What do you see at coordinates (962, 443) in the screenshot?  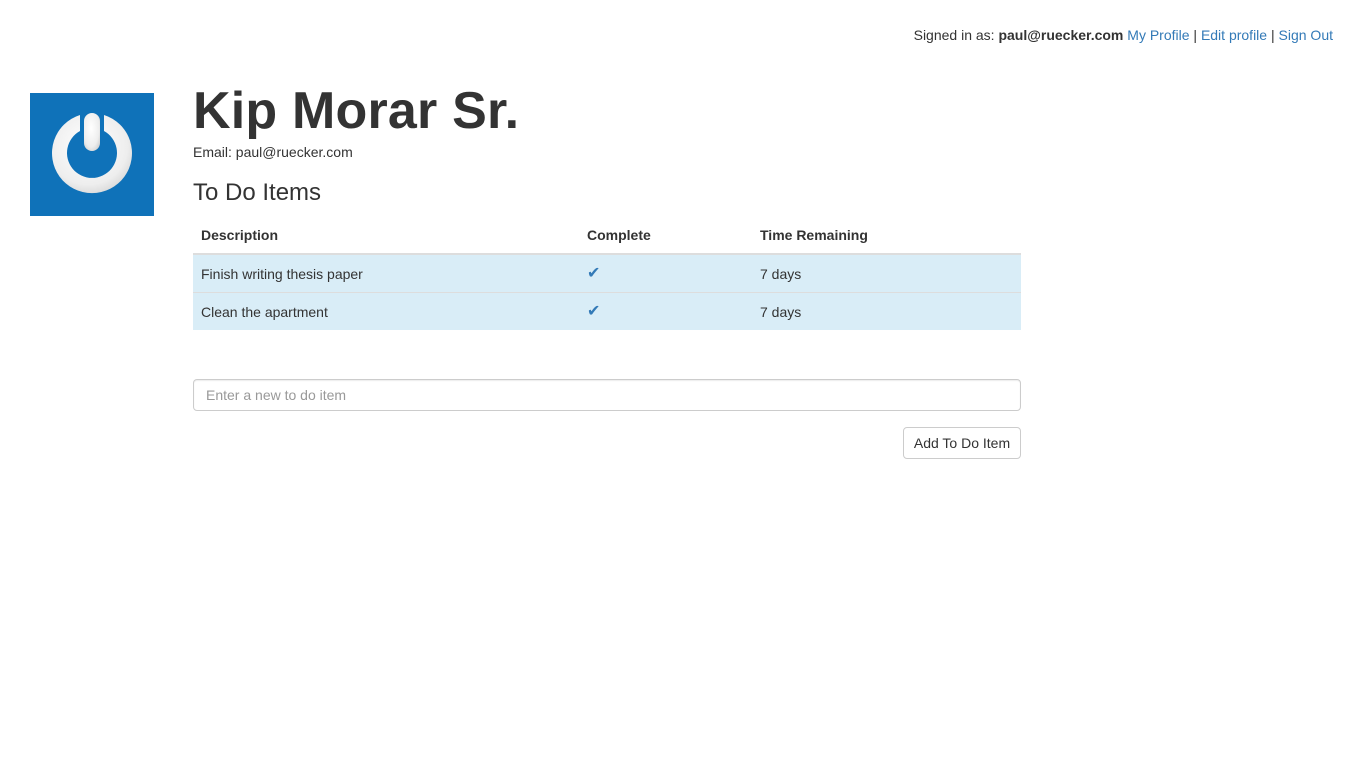 I see `add-todo-button: Add To Do Item` at bounding box center [962, 443].